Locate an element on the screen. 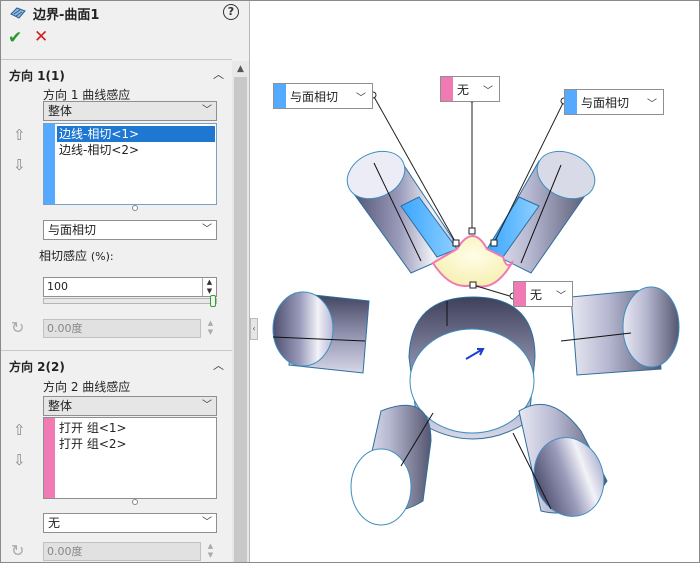 The width and height of the screenshot is (700, 565). direction1-header: 方向 1(1) is located at coordinates (37, 75).